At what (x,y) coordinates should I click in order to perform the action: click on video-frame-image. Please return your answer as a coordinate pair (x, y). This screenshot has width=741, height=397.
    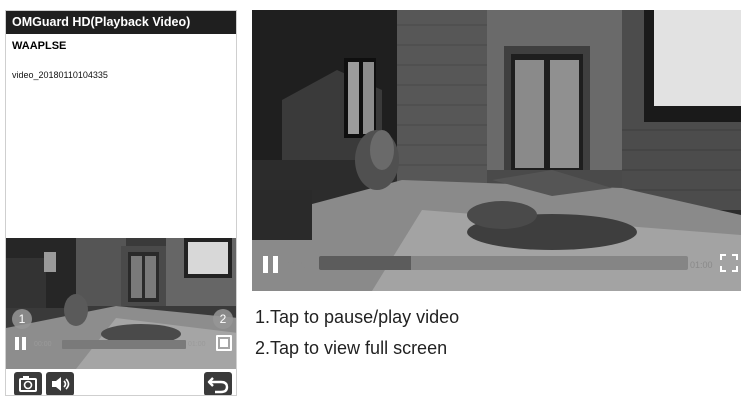
    Looking at the image, I should click on (121, 303).